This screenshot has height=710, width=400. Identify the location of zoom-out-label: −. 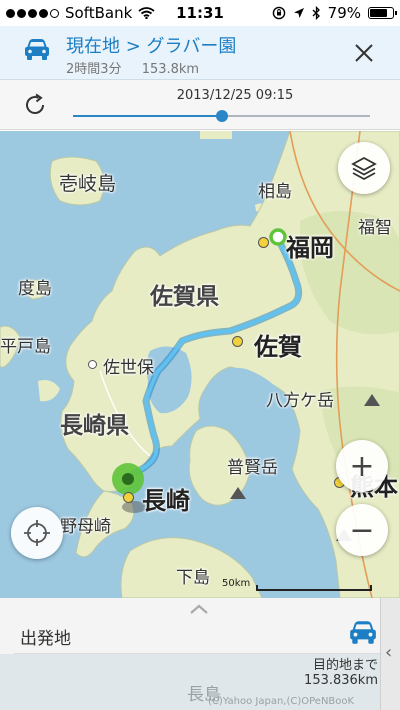
(362, 530).